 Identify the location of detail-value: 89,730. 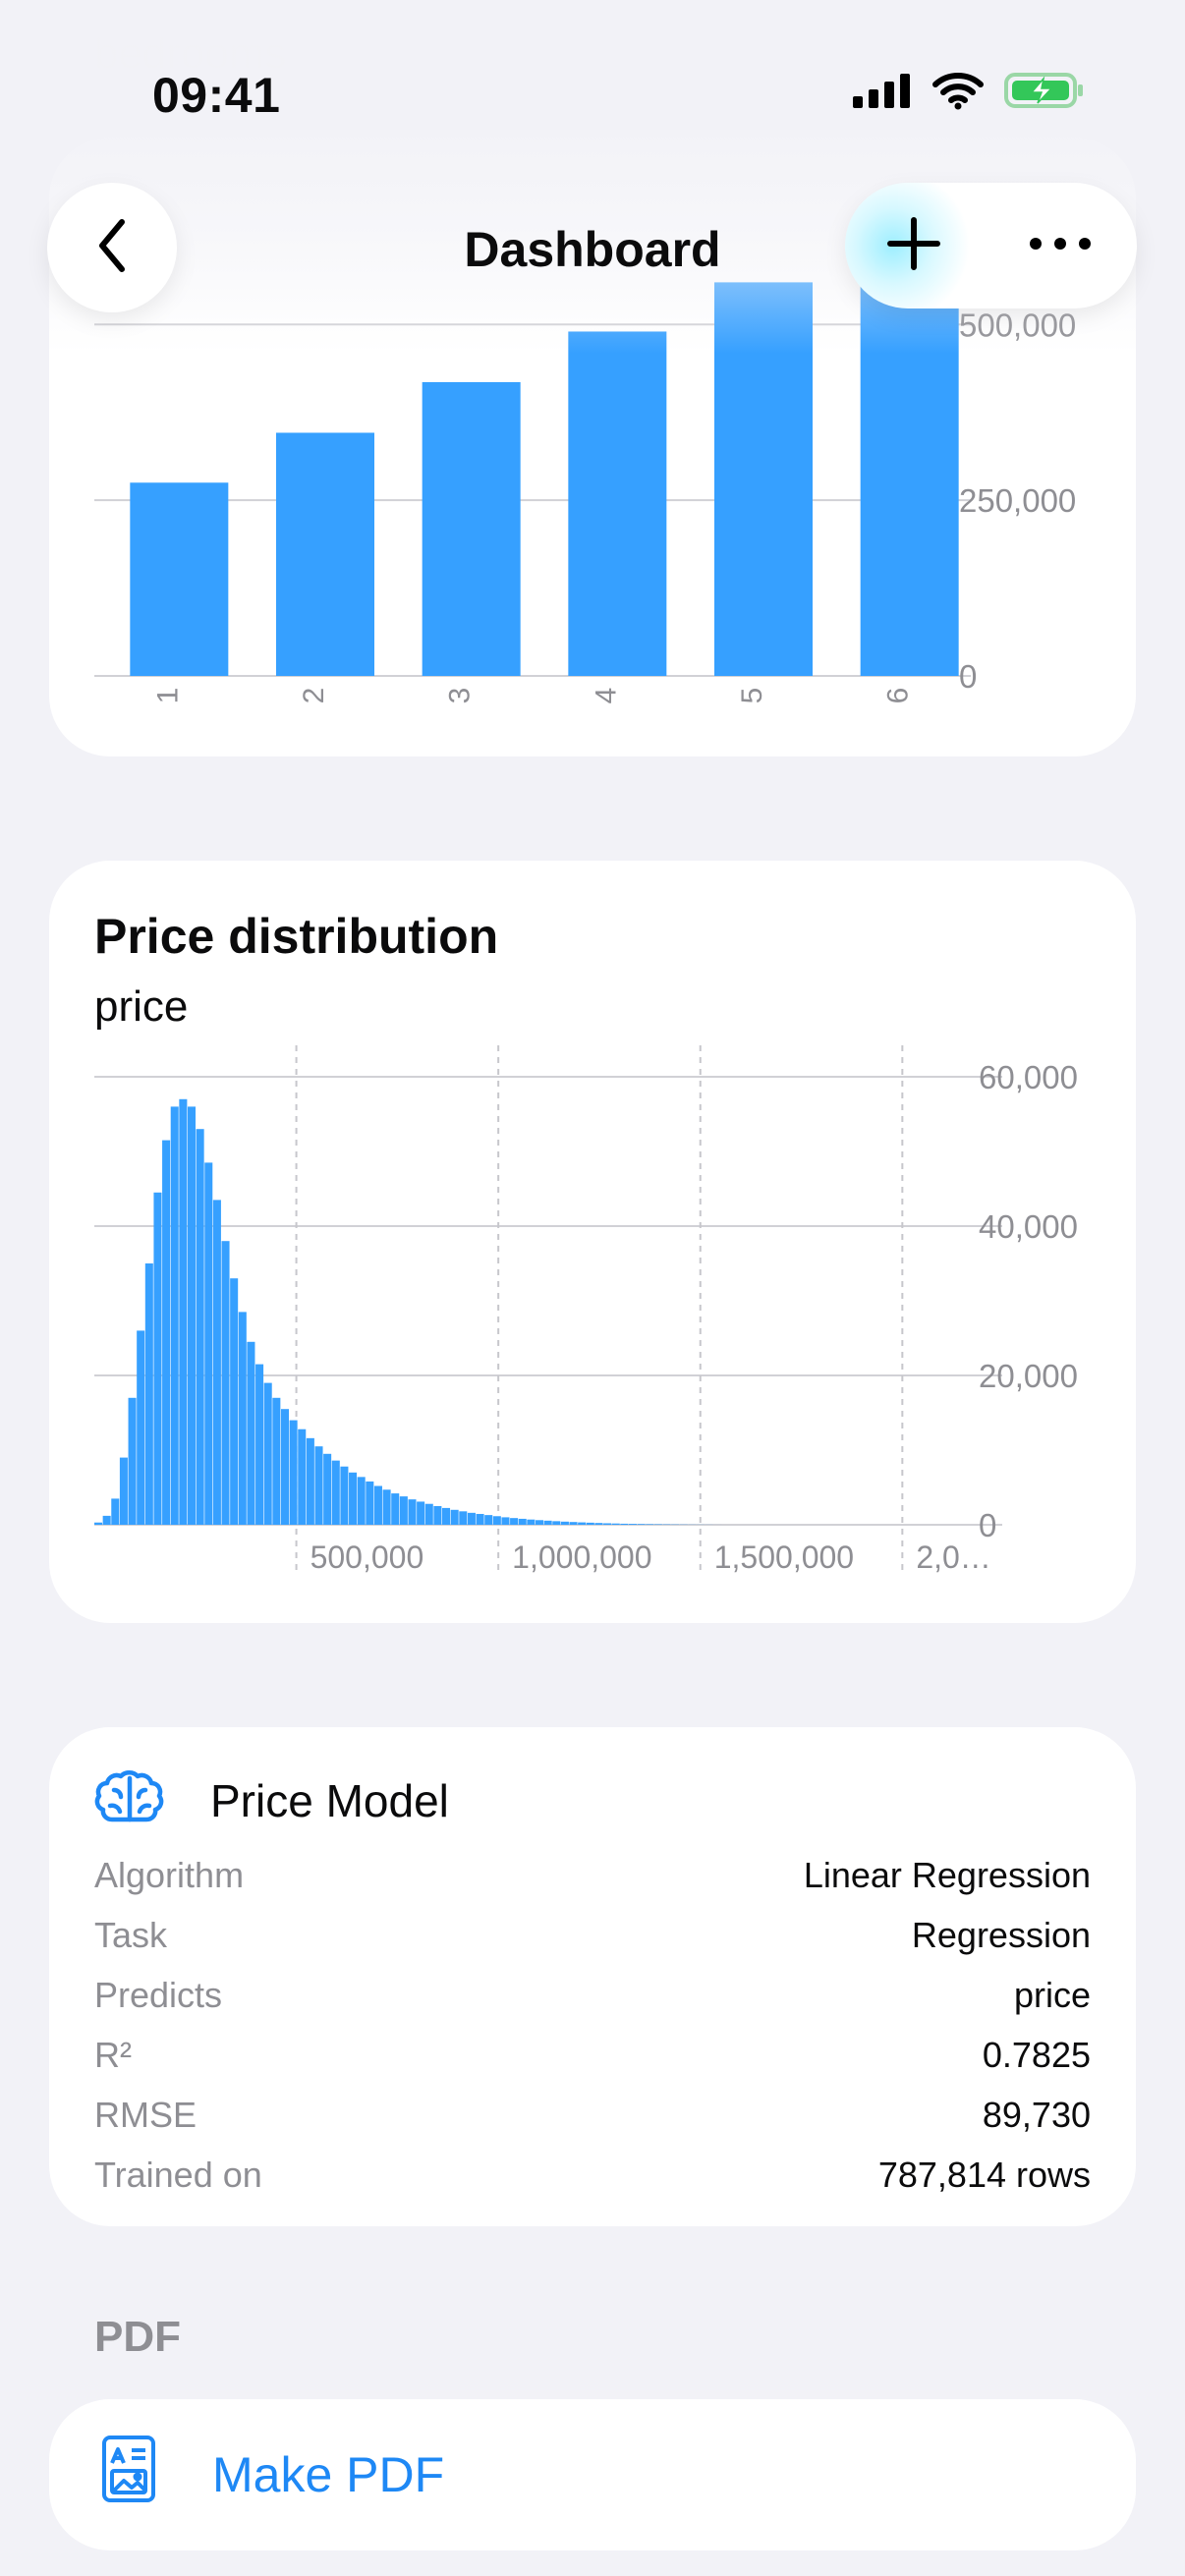
(1037, 2114).